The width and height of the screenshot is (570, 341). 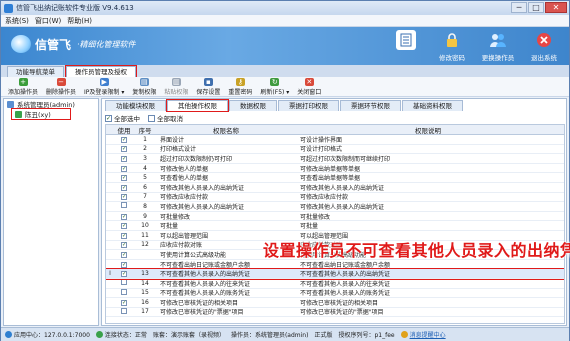 What do you see at coordinates (335, 312) in the screenshot?
I see `table-row: 17 可修改已审核凭证的"票据"项目 可修改已审核凭证的"票据"项目` at bounding box center [335, 312].